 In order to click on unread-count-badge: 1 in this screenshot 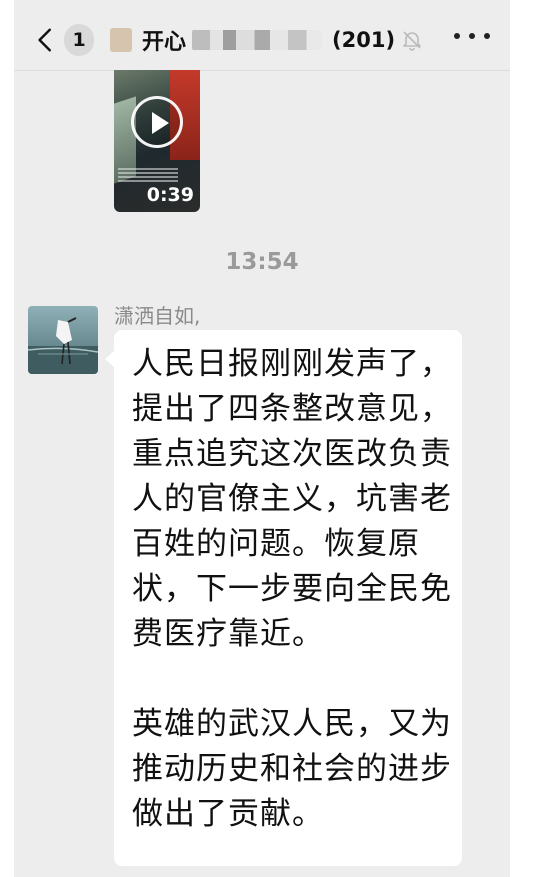, I will do `click(79, 40)`.